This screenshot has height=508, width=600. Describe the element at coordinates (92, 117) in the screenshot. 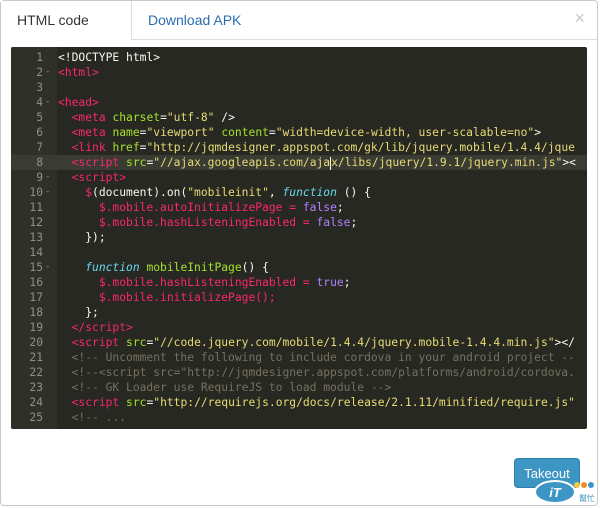

I see `code-token: meta` at that location.